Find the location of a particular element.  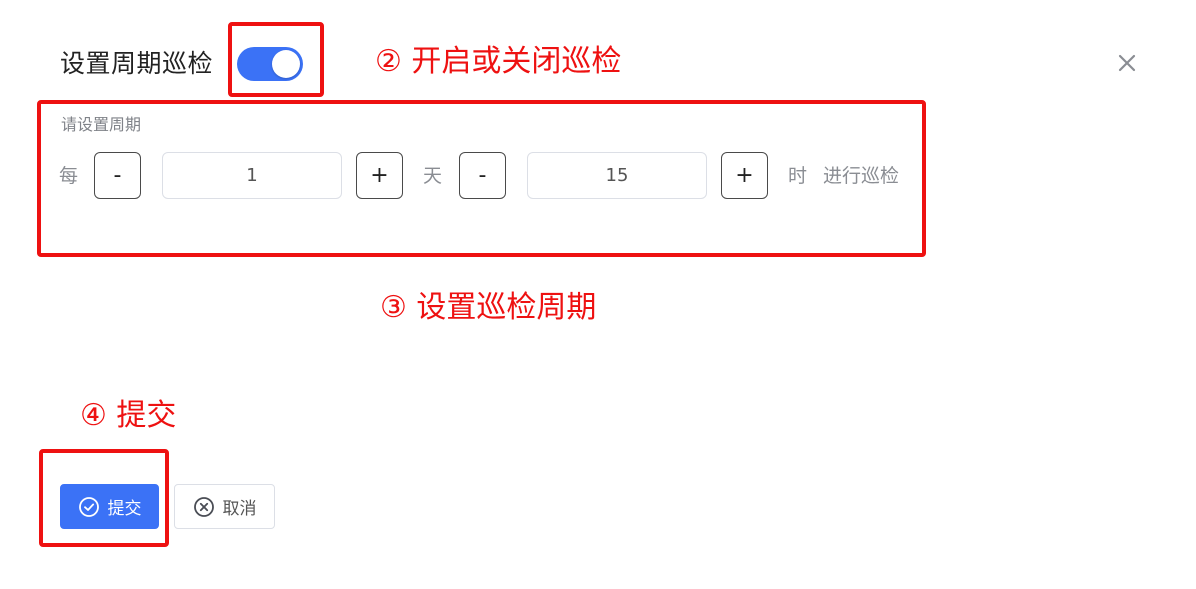

cancel-button: 取消 is located at coordinates (224, 506).